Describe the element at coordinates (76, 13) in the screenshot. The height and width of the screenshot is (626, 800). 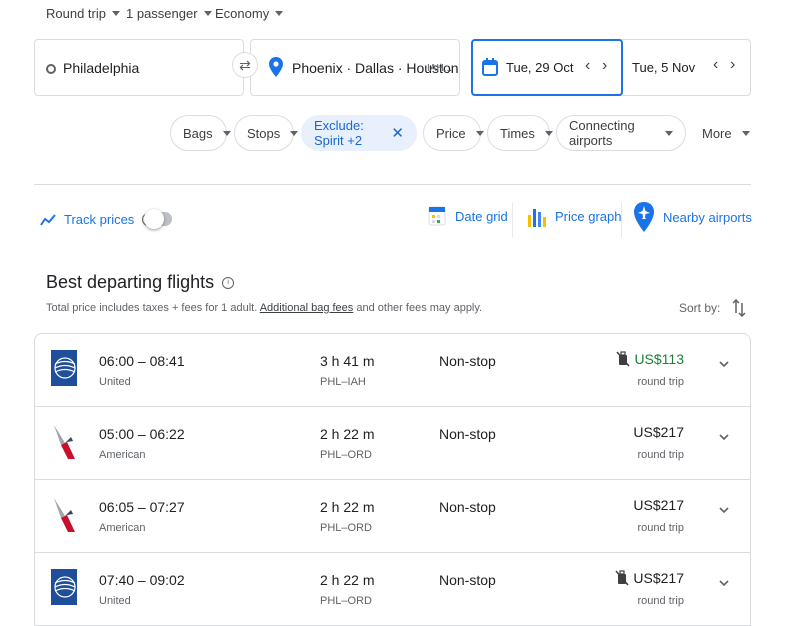
I see `trip-type-label: Round trip` at that location.